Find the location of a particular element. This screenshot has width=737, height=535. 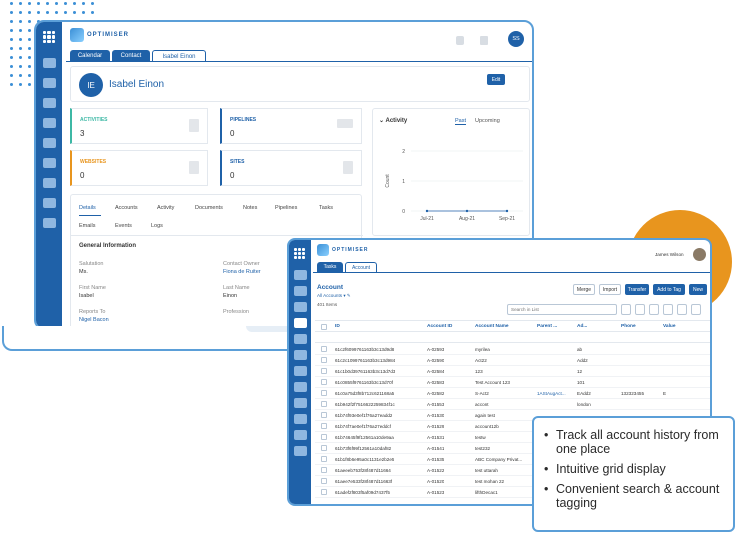

export-icon is located at coordinates (668, 309).